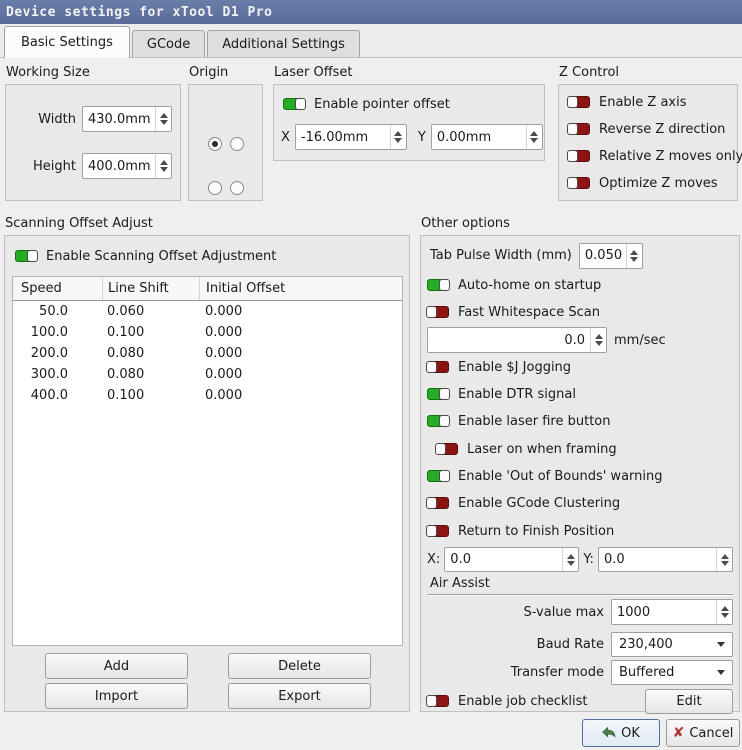 The height and width of the screenshot is (750, 742). I want to click on auto-home-toggle, so click(438, 285).